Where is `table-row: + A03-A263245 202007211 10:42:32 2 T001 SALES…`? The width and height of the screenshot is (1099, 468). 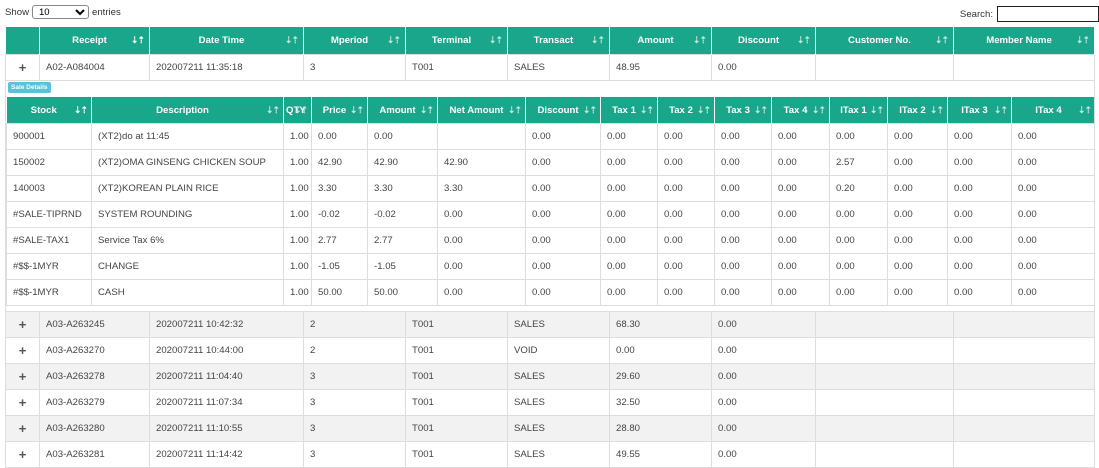 table-row: + A03-A263245 202007211 10:42:32 2 T001 SALES… is located at coordinates (550, 324).